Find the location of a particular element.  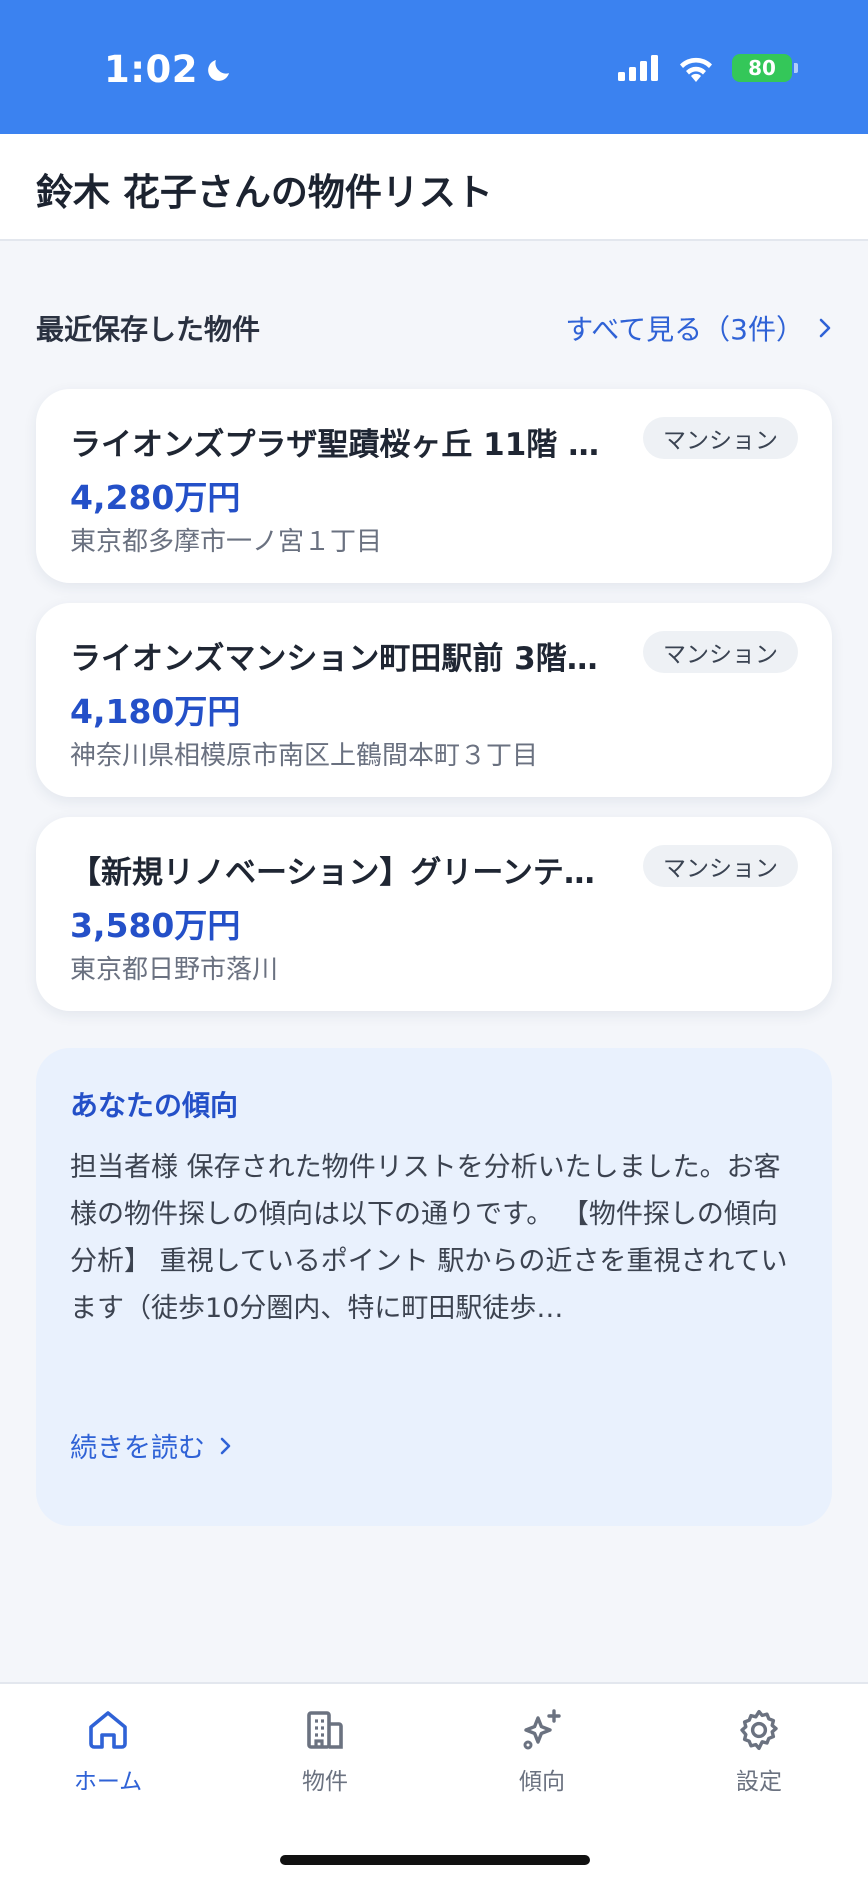

tab-tendency-label: 傾向 is located at coordinates (542, 1782).